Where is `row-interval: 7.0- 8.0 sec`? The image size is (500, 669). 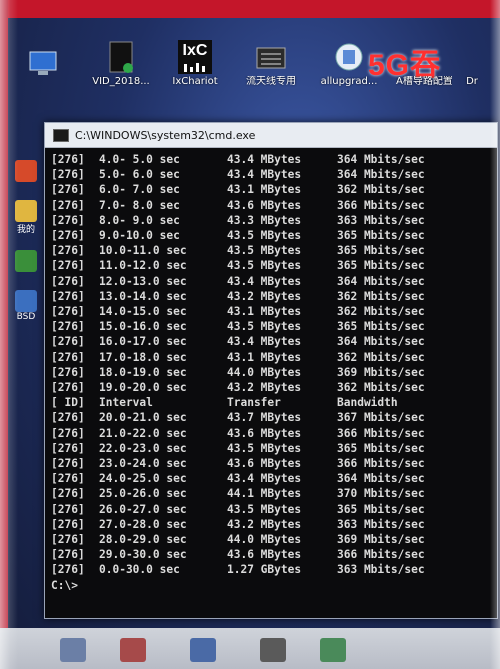
row-interval: 7.0- 8.0 sec is located at coordinates (139, 205).